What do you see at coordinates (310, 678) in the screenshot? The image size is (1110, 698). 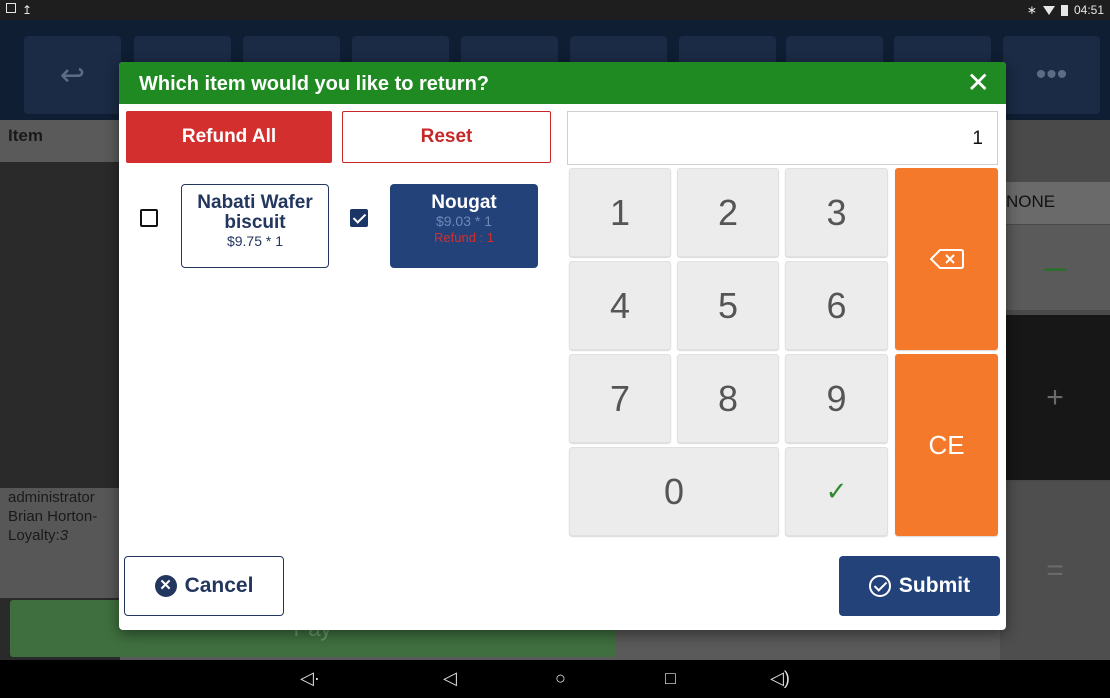 I see `volume-down-icon: ◁·` at bounding box center [310, 678].